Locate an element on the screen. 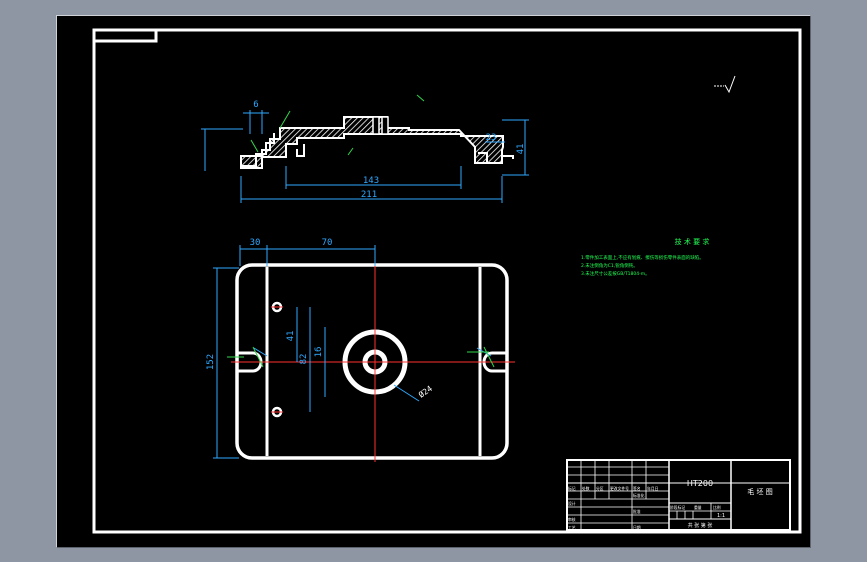 The width and height of the screenshot is (867, 562). svg-text: 标记 is located at coordinates (572, 488).